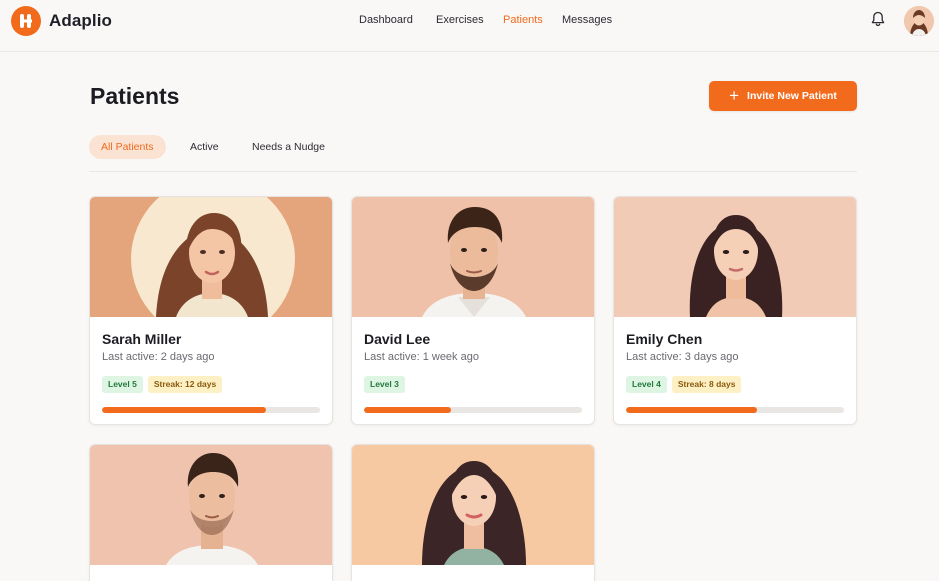 The width and height of the screenshot is (939, 581). What do you see at coordinates (142, 339) in the screenshot?
I see `patient-name: Sarah Miller` at bounding box center [142, 339].